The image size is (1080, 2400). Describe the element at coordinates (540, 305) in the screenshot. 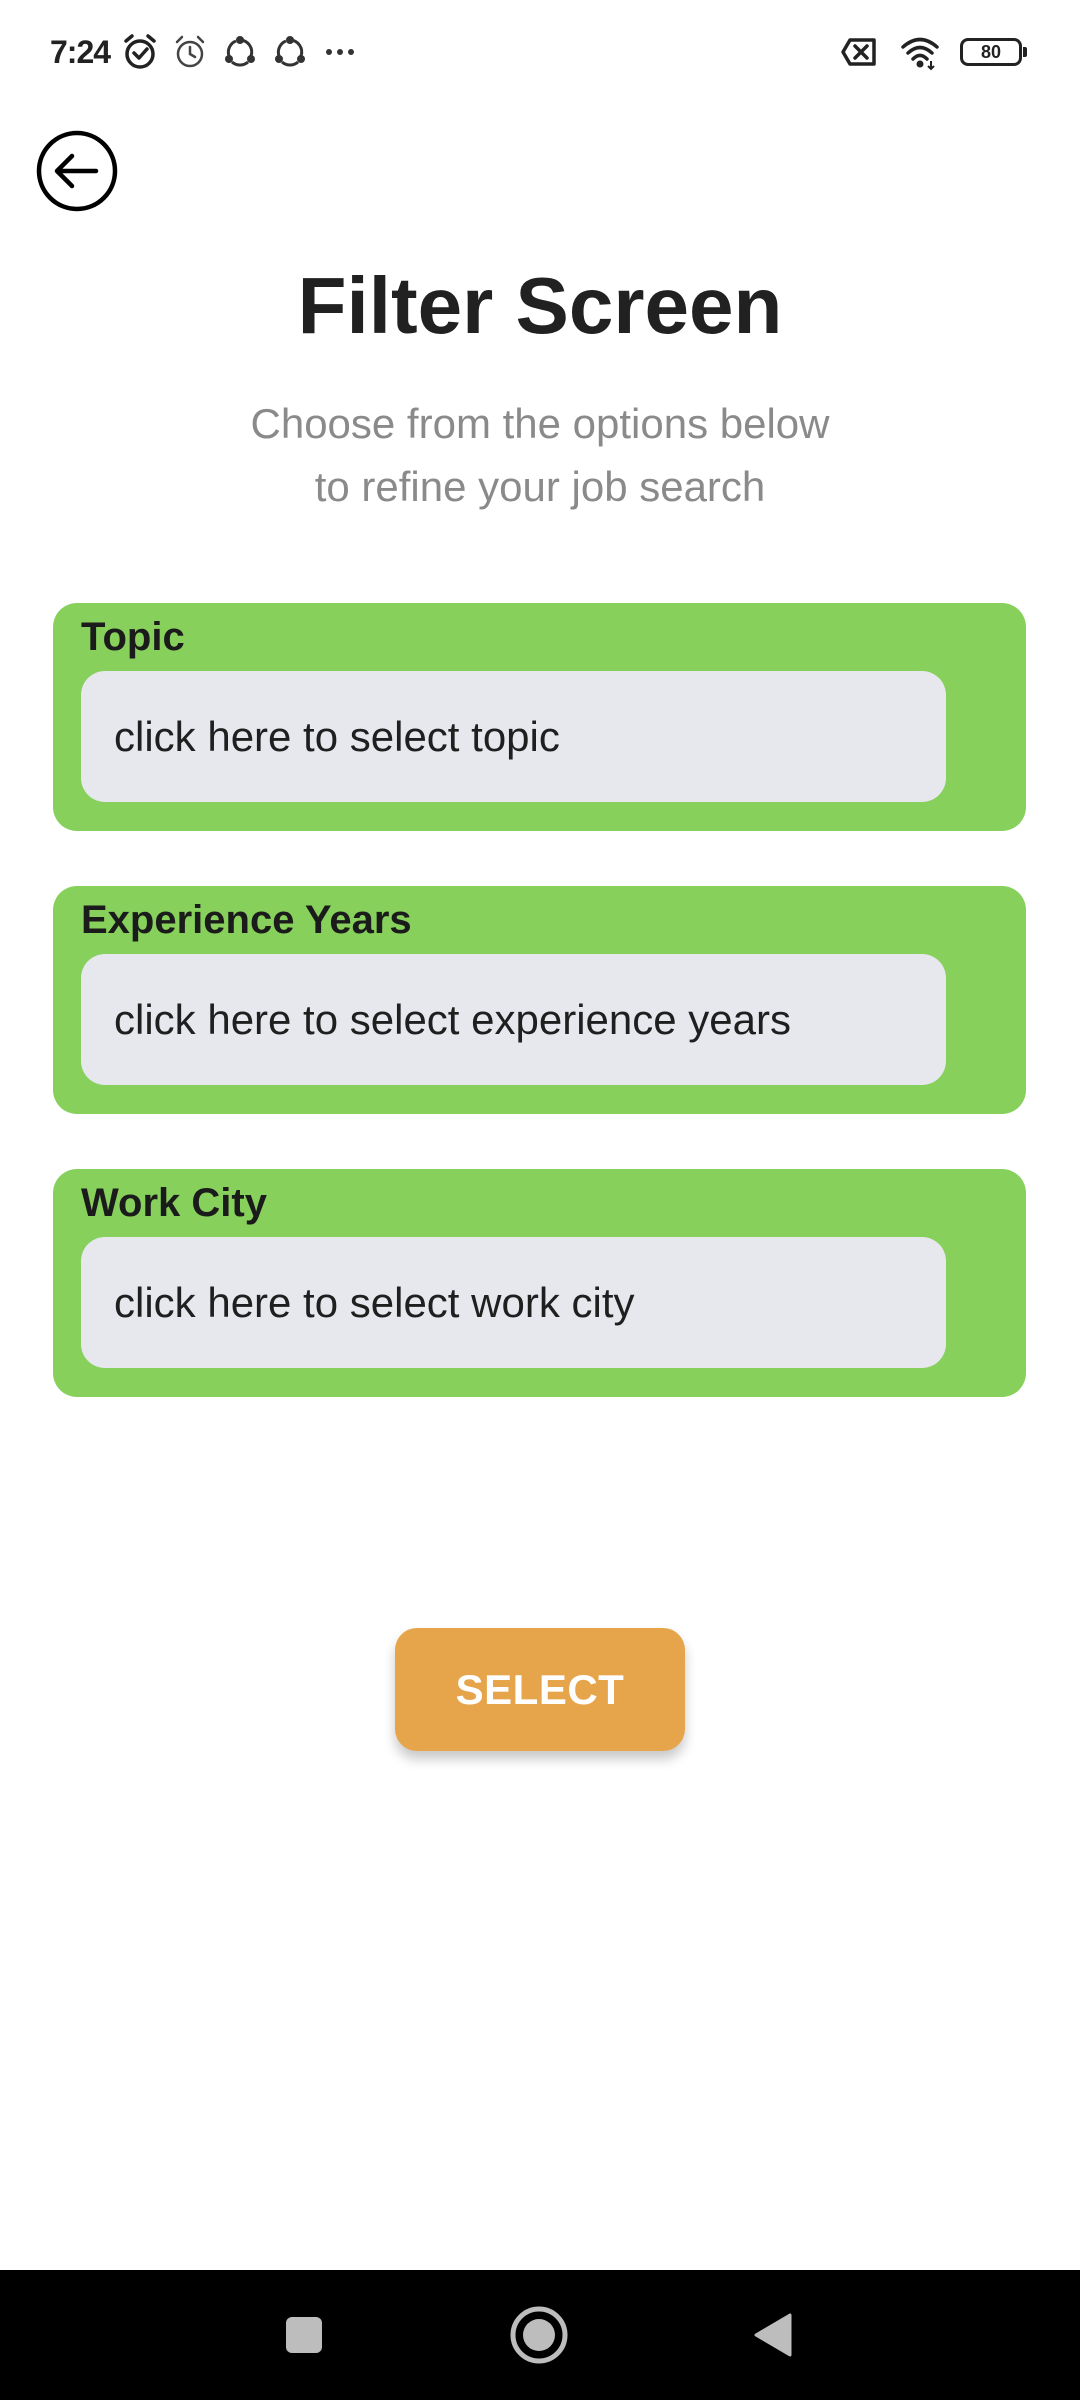

I see `page-title: Filter Screen` at that location.